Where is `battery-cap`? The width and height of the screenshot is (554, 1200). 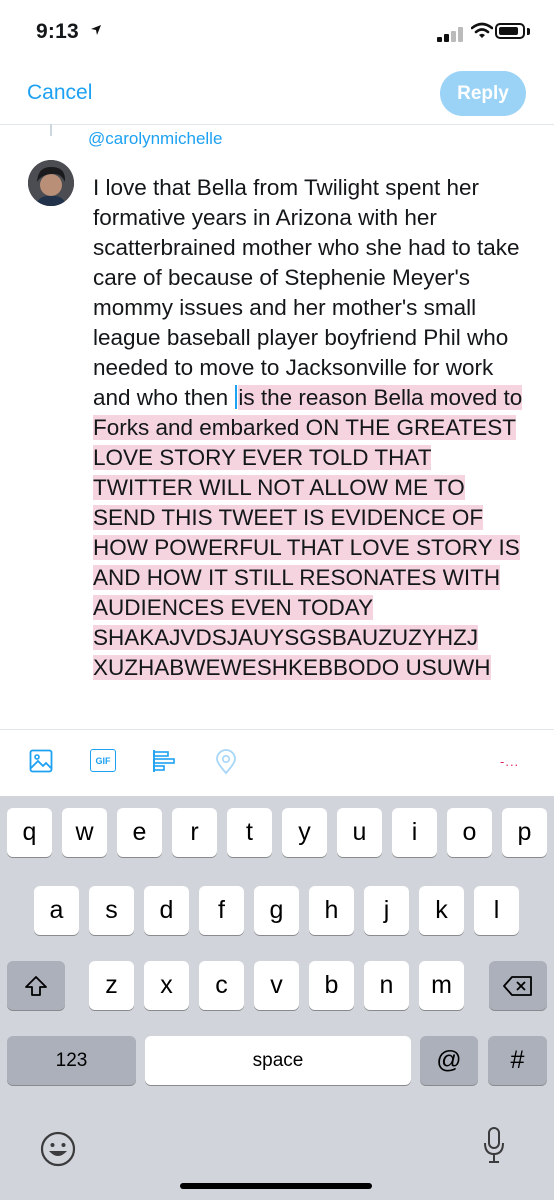
battery-cap is located at coordinates (528, 31).